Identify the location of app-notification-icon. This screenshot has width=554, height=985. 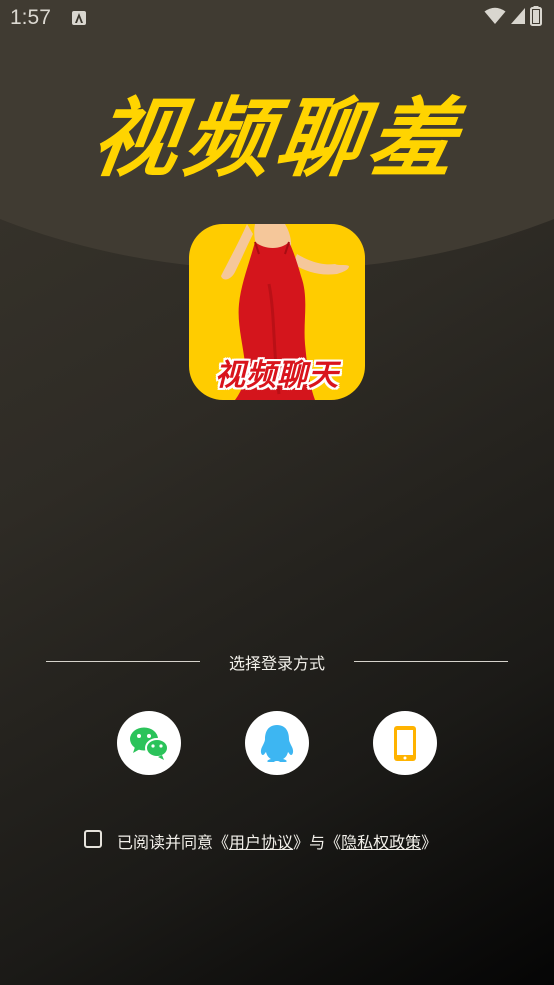
(79, 17).